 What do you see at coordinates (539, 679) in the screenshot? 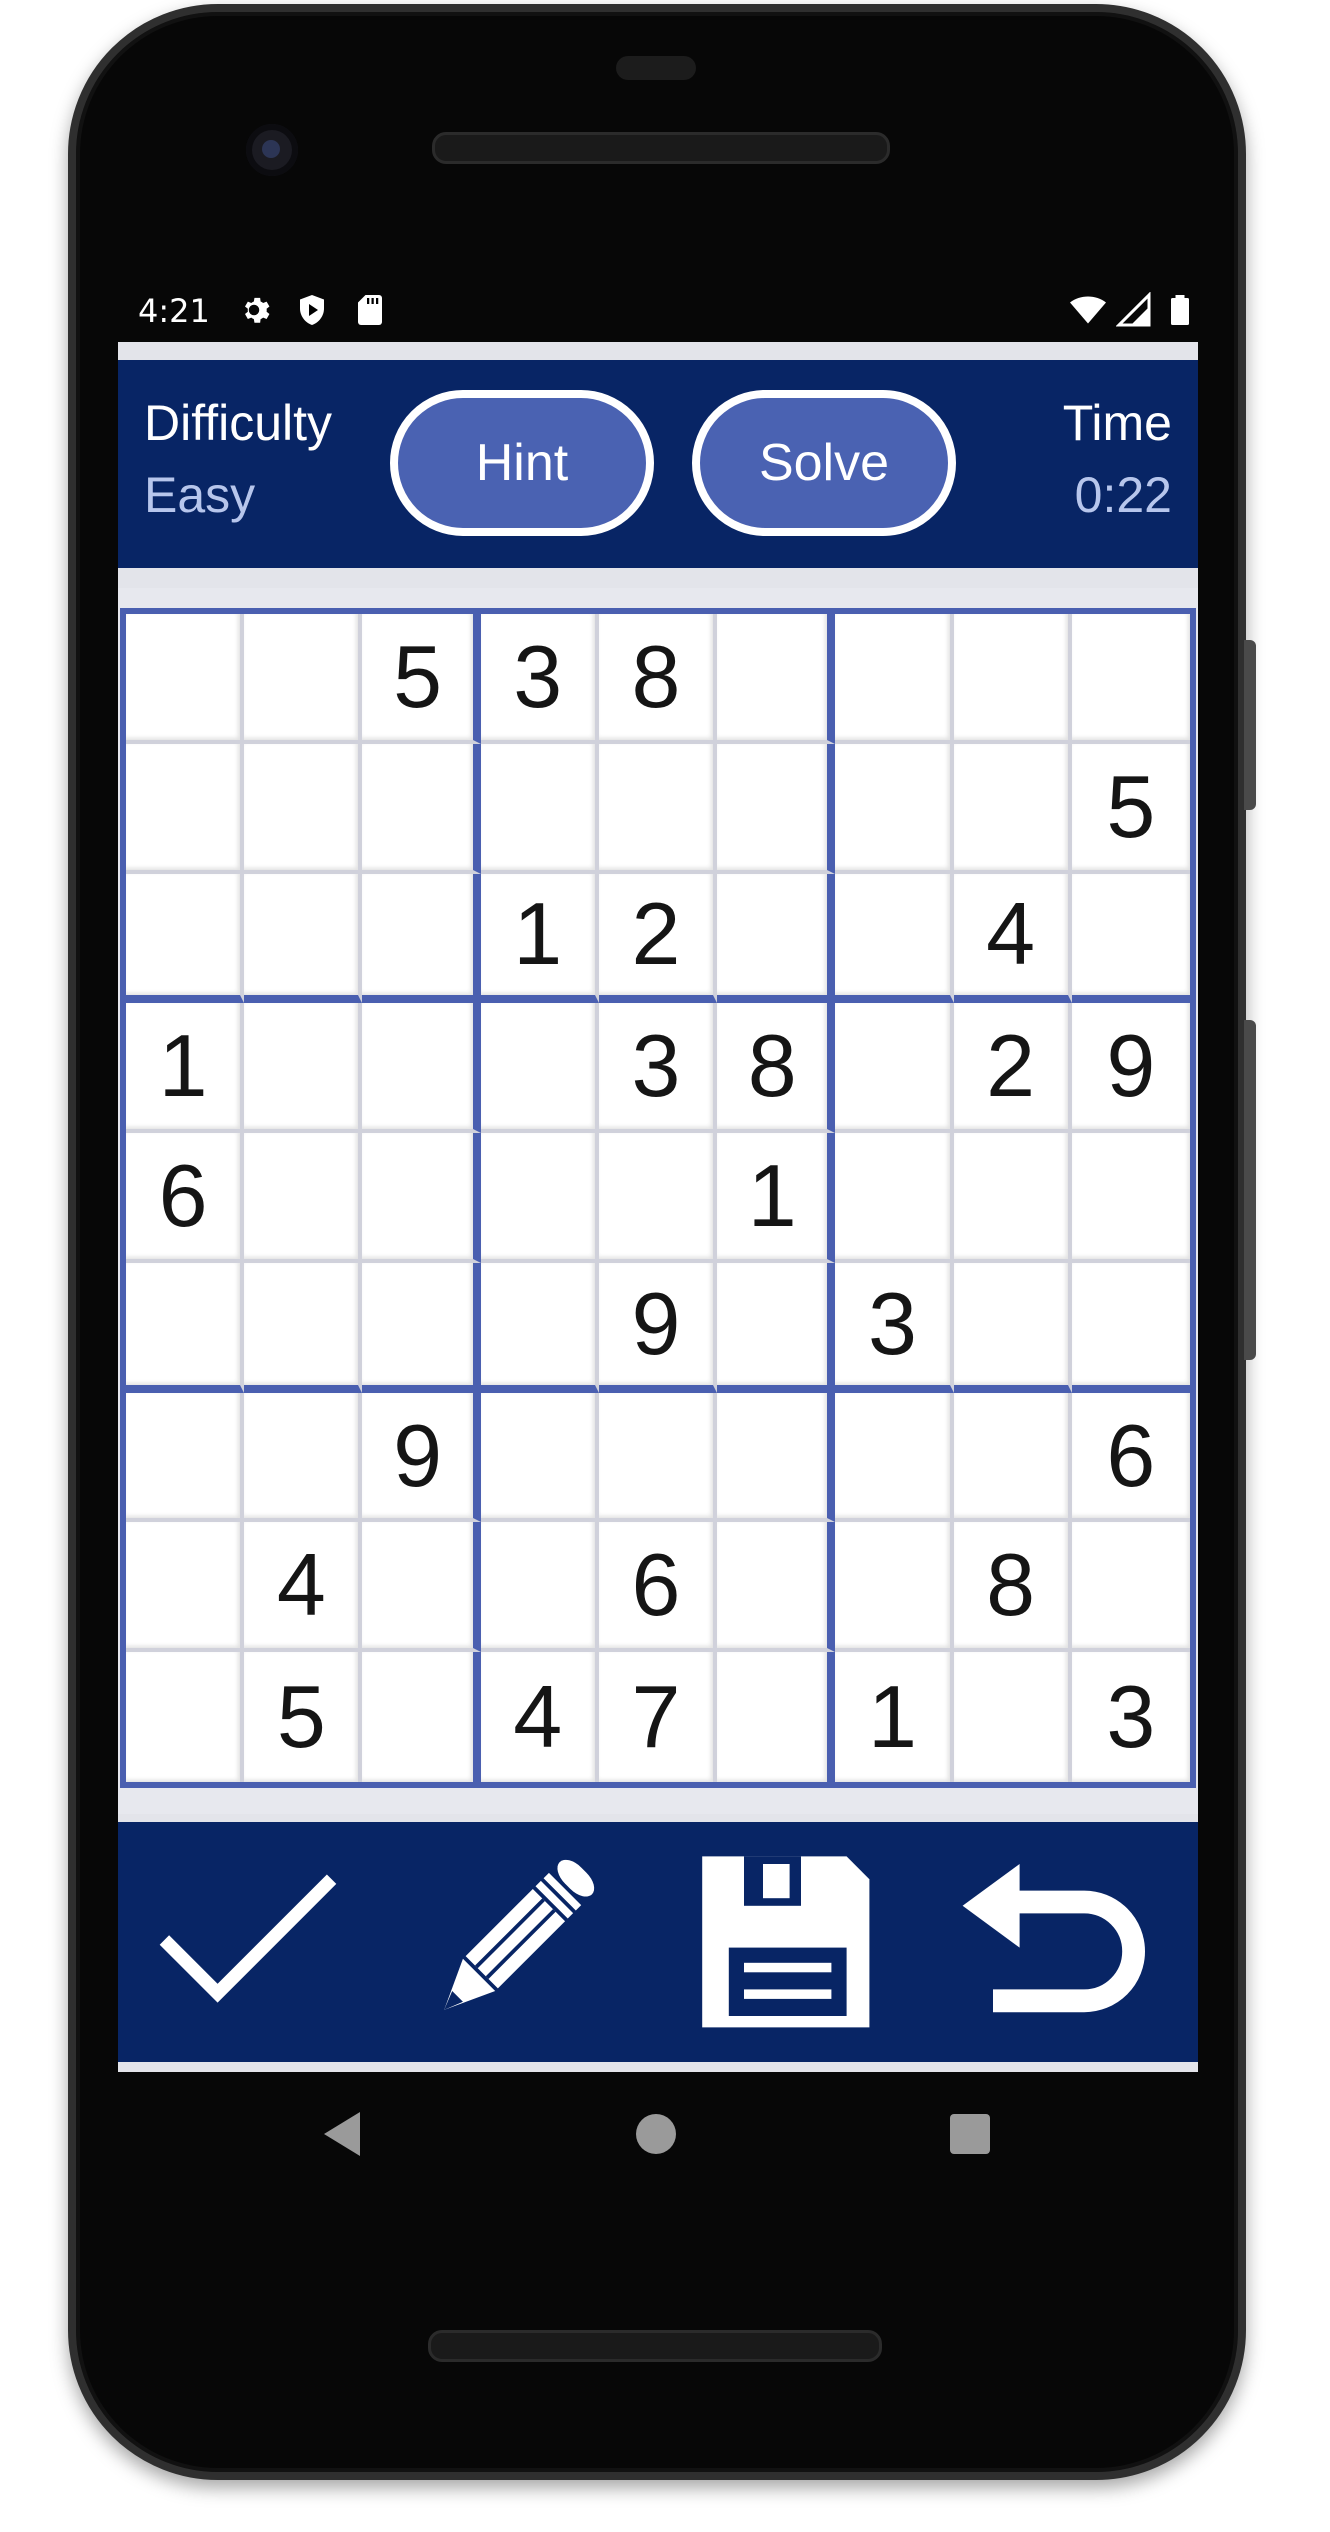
I see `sudoku-cell-r1-c4: 3` at bounding box center [539, 679].